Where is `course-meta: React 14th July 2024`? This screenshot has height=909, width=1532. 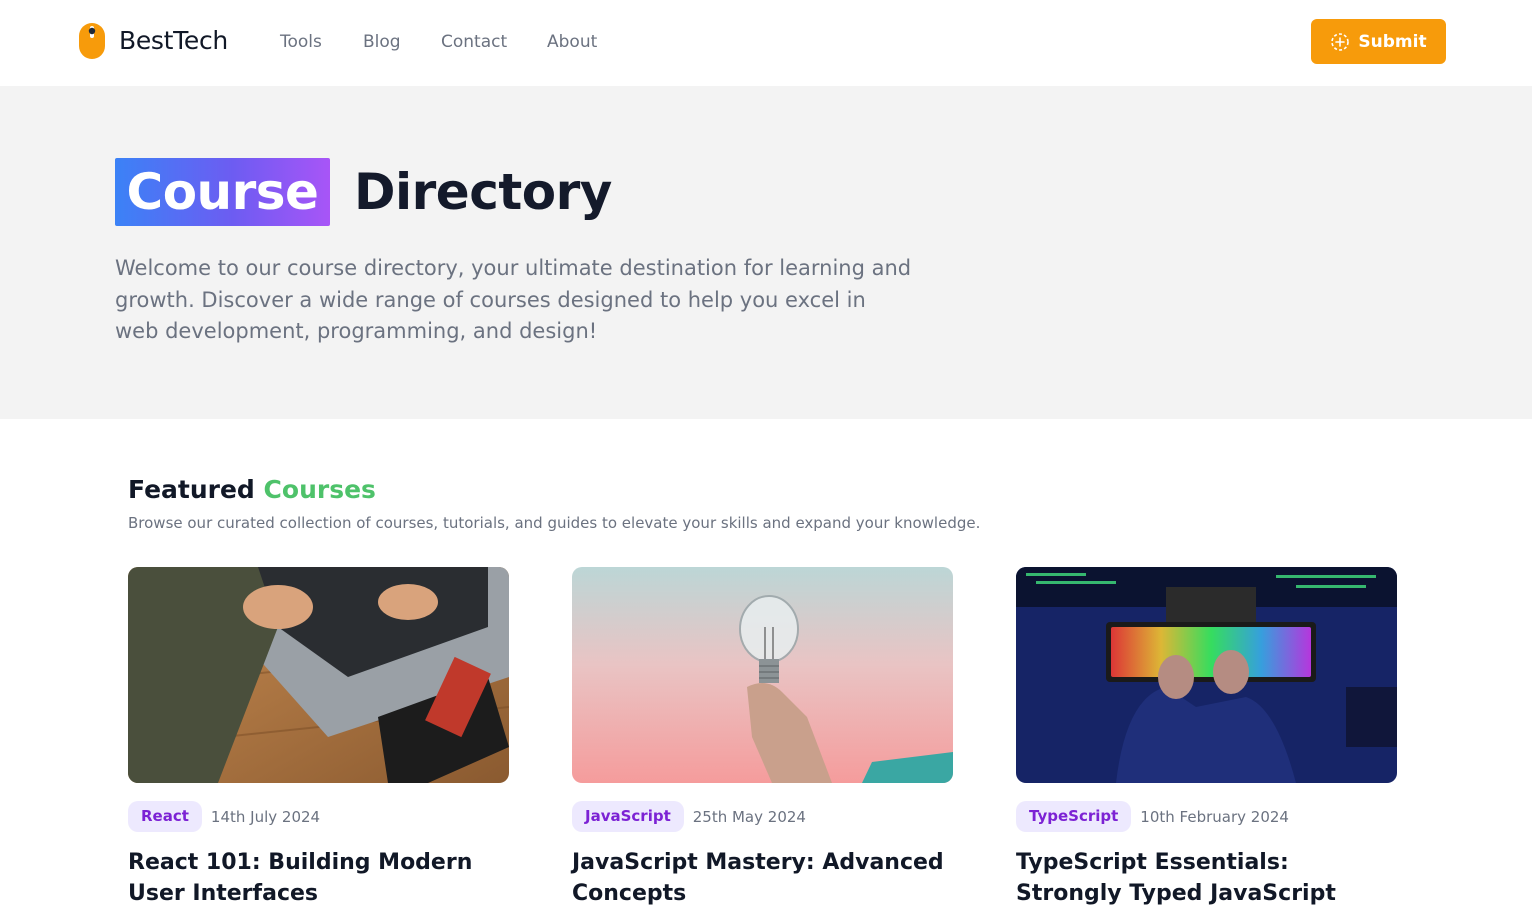 course-meta: React 14th July 2024 is located at coordinates (224, 816).